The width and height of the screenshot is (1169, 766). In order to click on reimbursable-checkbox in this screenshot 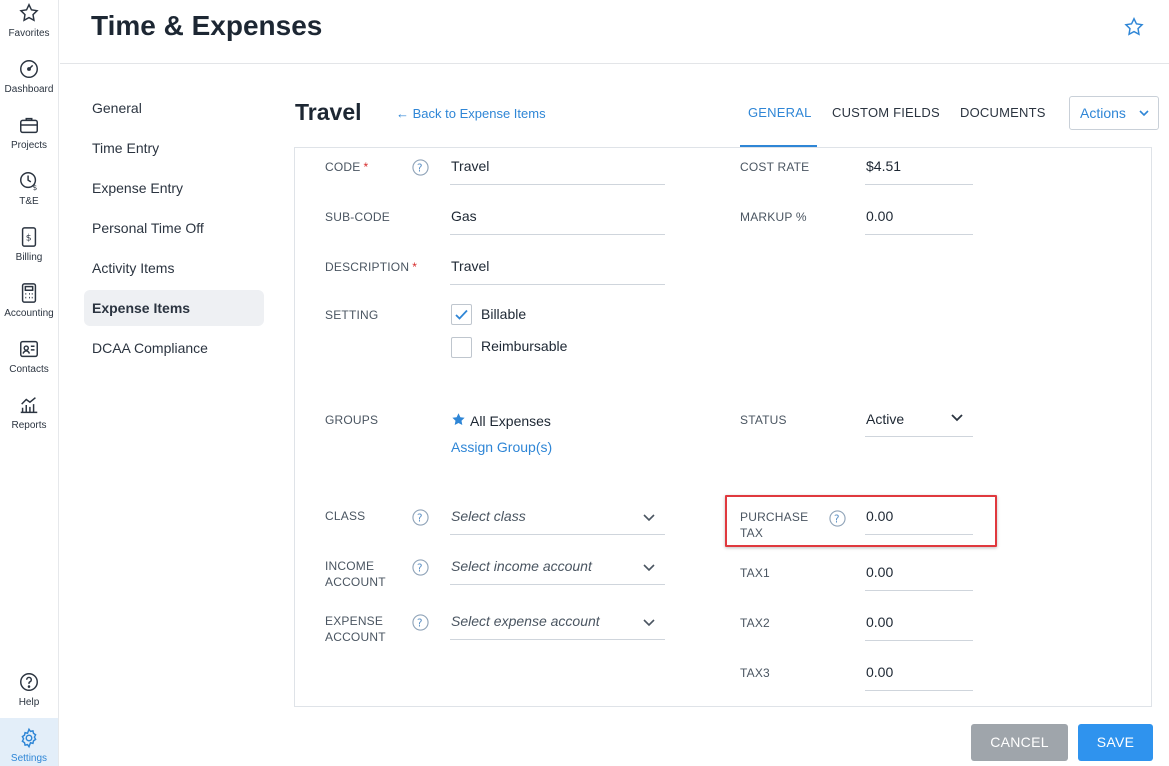, I will do `click(461, 347)`.